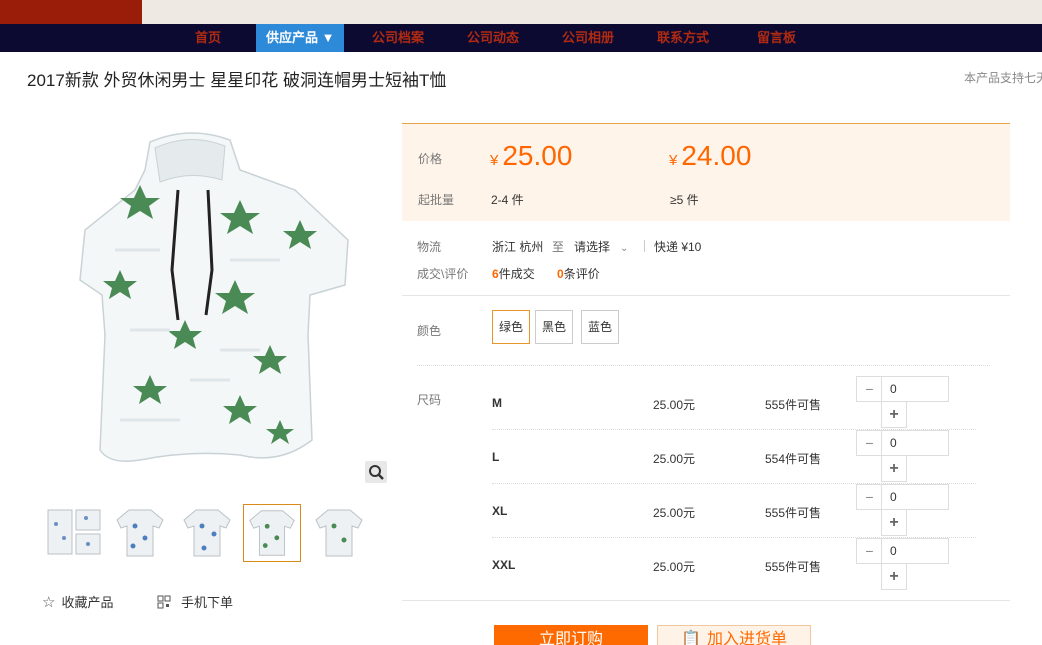 The width and height of the screenshot is (1042, 645). What do you see at coordinates (683, 38) in the screenshot?
I see `nav-contact: 联系方式` at bounding box center [683, 38].